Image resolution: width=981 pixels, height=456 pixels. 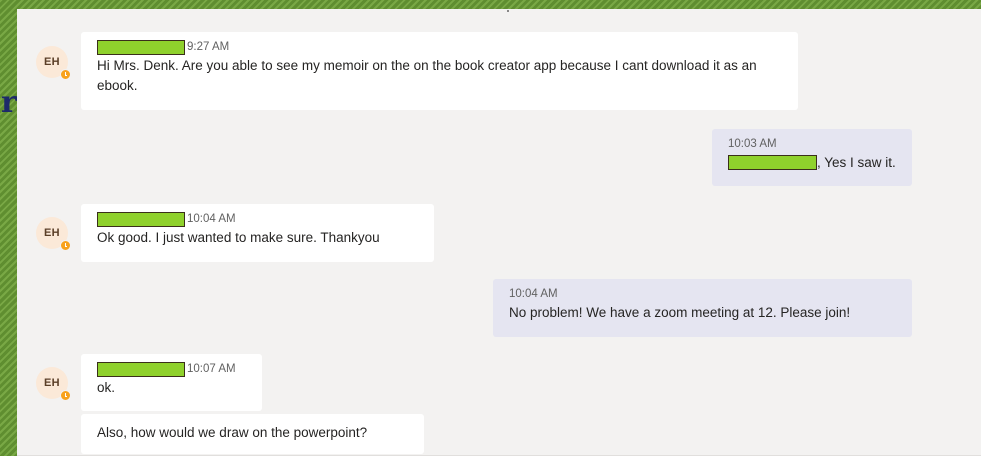 What do you see at coordinates (171, 382) in the screenshot?
I see `message-bubble: 10:07 AM ok.` at bounding box center [171, 382].